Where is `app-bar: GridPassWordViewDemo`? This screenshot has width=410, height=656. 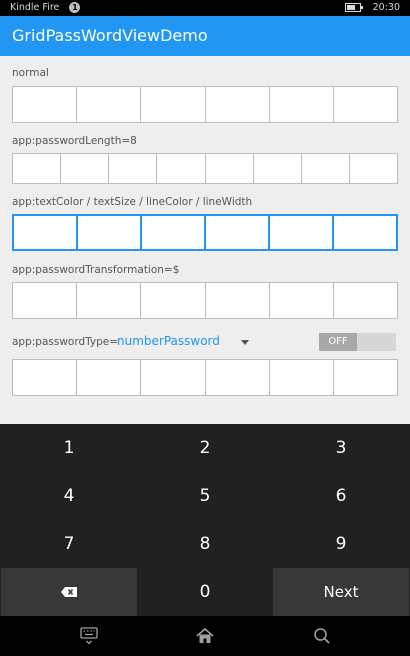 app-bar: GridPassWordViewDemo is located at coordinates (205, 36).